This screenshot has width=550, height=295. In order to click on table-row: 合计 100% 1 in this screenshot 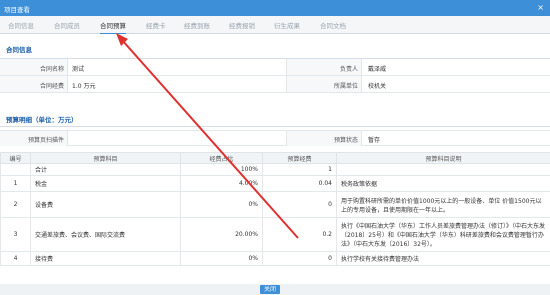, I will do `click(275, 169)`.